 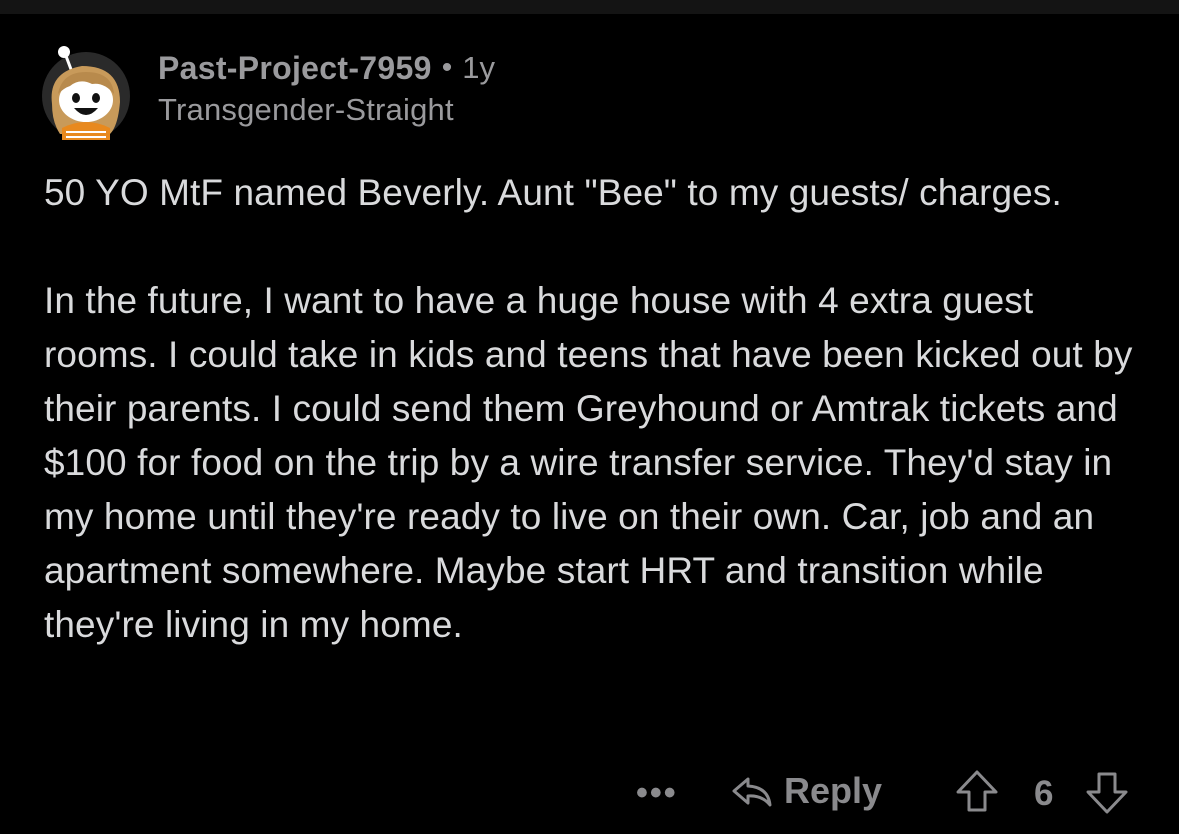 What do you see at coordinates (657, 793) in the screenshot?
I see `more-icon: •••` at bounding box center [657, 793].